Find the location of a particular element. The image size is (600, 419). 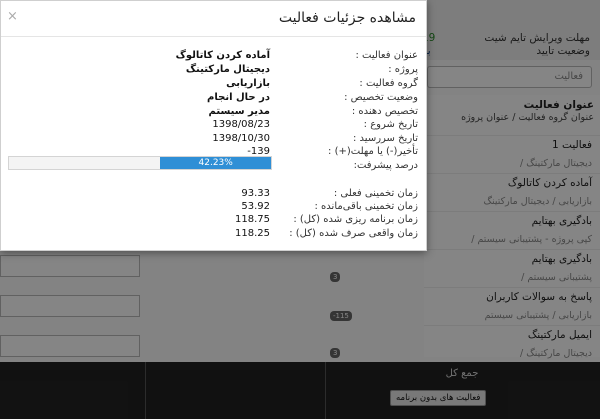

progress-bar-fill: 42.23% is located at coordinates (215, 163).